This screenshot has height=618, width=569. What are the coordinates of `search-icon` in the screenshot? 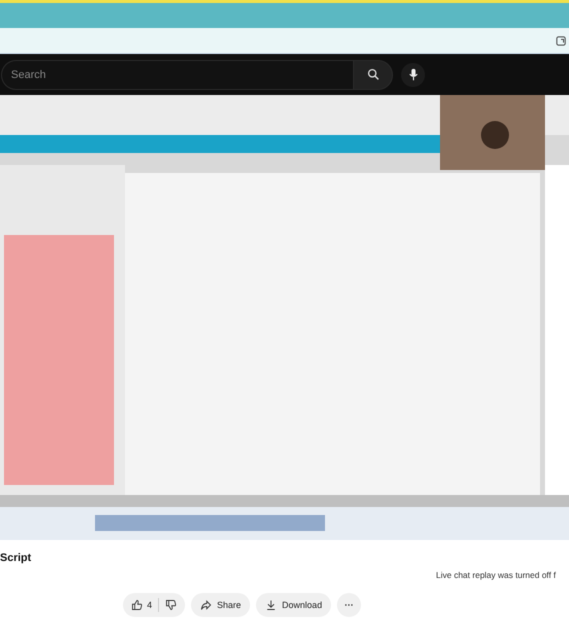 It's located at (373, 74).